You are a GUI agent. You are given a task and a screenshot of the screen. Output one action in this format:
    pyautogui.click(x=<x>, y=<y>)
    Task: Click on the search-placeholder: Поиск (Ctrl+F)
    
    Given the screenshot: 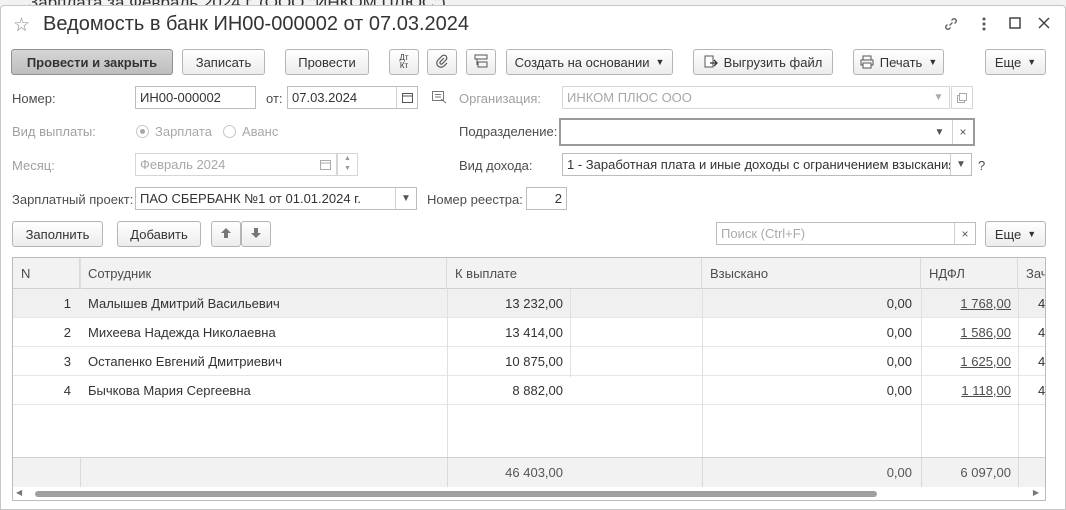 What is the action you would take?
    pyautogui.click(x=763, y=233)
    